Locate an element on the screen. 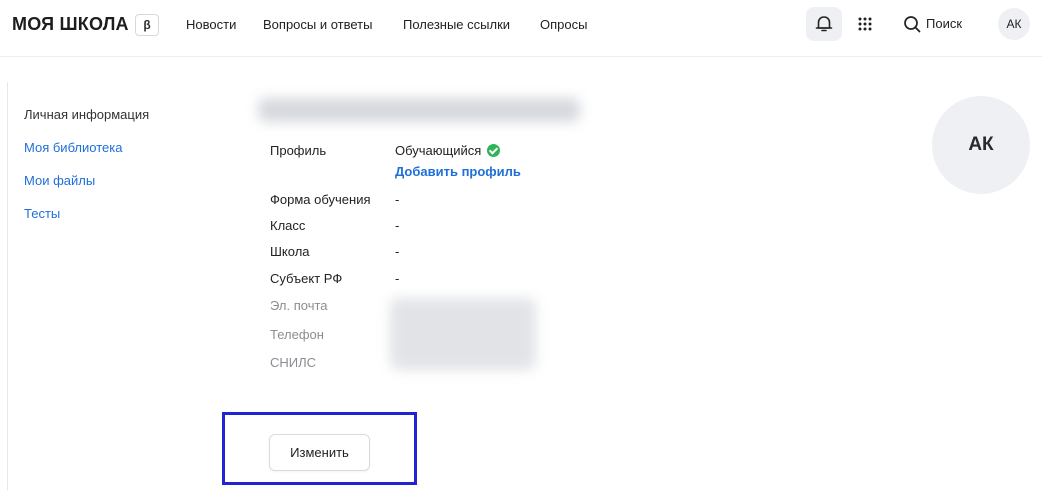 Image resolution: width=1042 pixels, height=490 pixels. field-label-class: Класс is located at coordinates (288, 225).